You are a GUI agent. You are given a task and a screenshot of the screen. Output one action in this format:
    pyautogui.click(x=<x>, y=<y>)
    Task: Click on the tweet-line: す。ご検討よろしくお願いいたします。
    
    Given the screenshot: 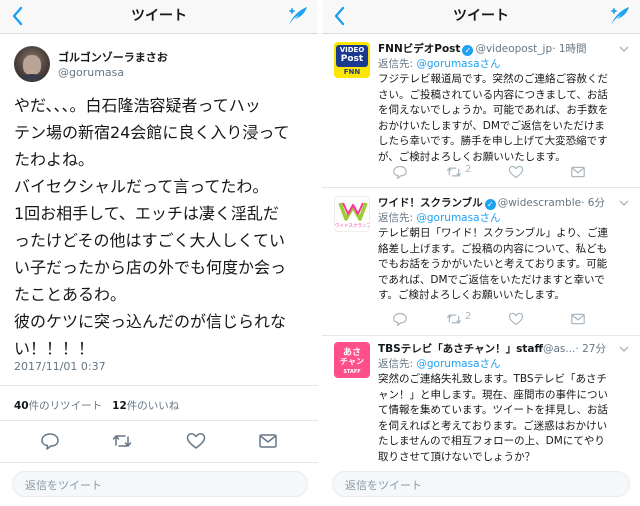 What is the action you would take?
    pyautogui.click(x=471, y=295)
    